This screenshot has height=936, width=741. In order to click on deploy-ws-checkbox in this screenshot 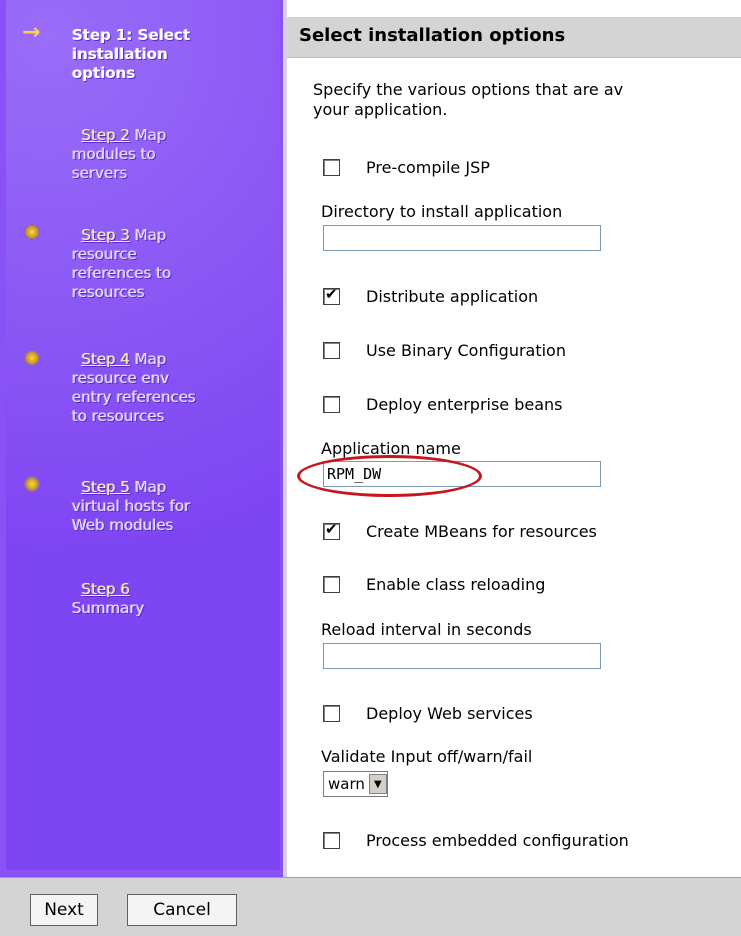, I will do `click(331, 713)`.